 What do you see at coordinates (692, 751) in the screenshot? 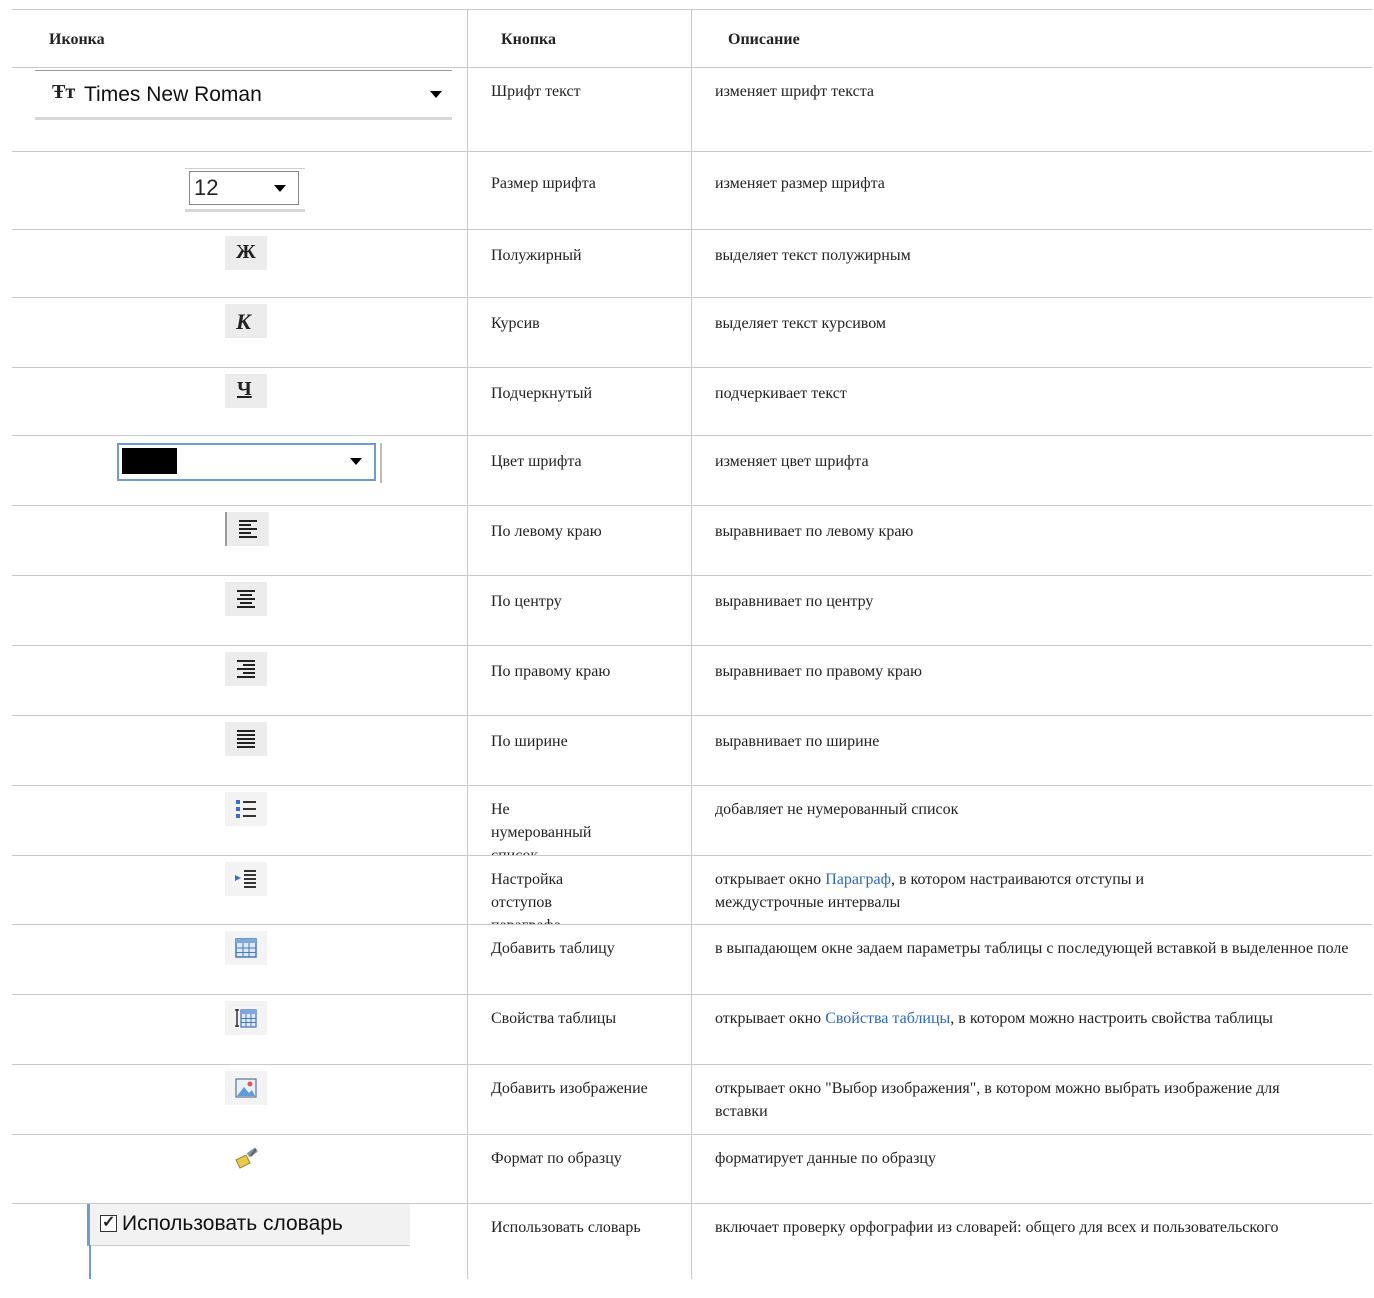
I see `table-row: По ширине выравнивает по ширине` at bounding box center [692, 751].